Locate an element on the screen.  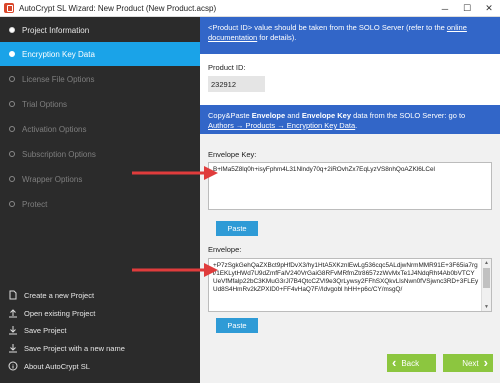
maximize-button: ☐ is located at coordinates (467, 8).